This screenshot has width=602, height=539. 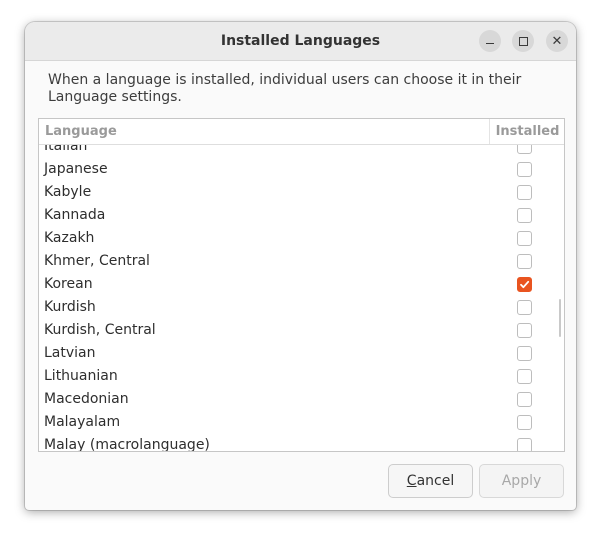 What do you see at coordinates (301, 238) in the screenshot?
I see `list-item: Kazakh` at bounding box center [301, 238].